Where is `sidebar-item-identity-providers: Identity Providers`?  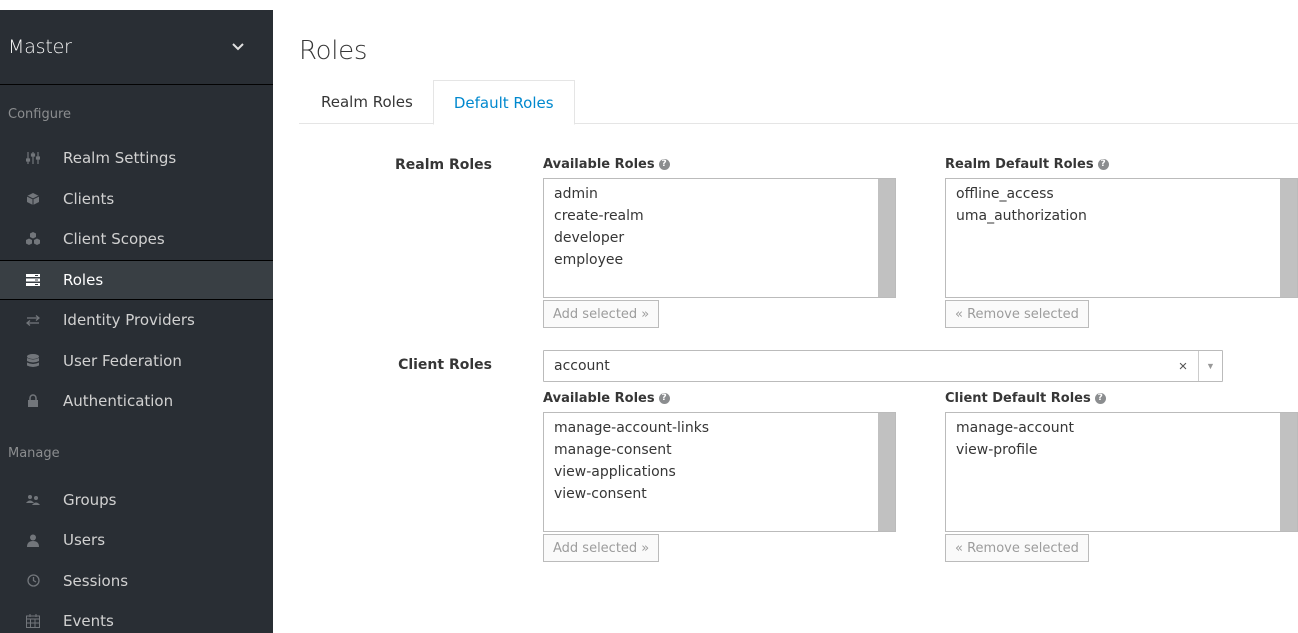 sidebar-item-identity-providers: Identity Providers is located at coordinates (136, 320).